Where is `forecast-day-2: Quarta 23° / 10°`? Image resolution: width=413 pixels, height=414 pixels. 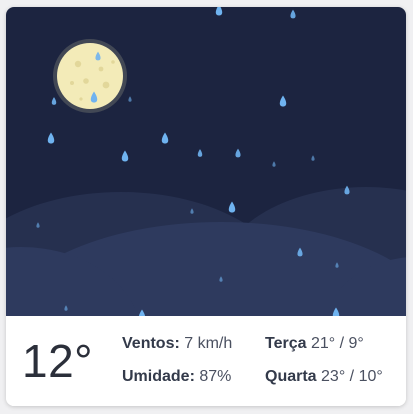 forecast-day-2: Quarta 23° / 10° is located at coordinates (324, 377).